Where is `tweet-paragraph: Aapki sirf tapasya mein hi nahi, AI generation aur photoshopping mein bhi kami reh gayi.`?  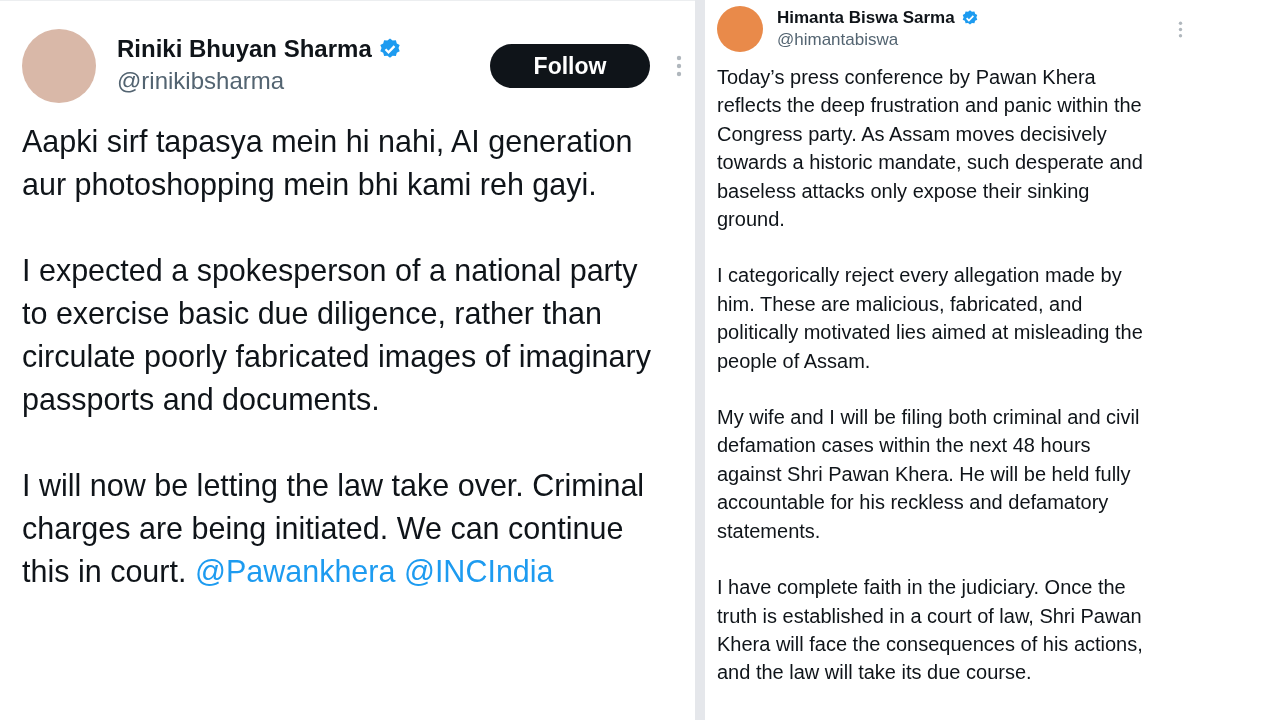 tweet-paragraph: Aapki sirf tapasya mein hi nahi, AI generation aur photoshopping mein bhi kami reh gayi. is located at coordinates (328, 163).